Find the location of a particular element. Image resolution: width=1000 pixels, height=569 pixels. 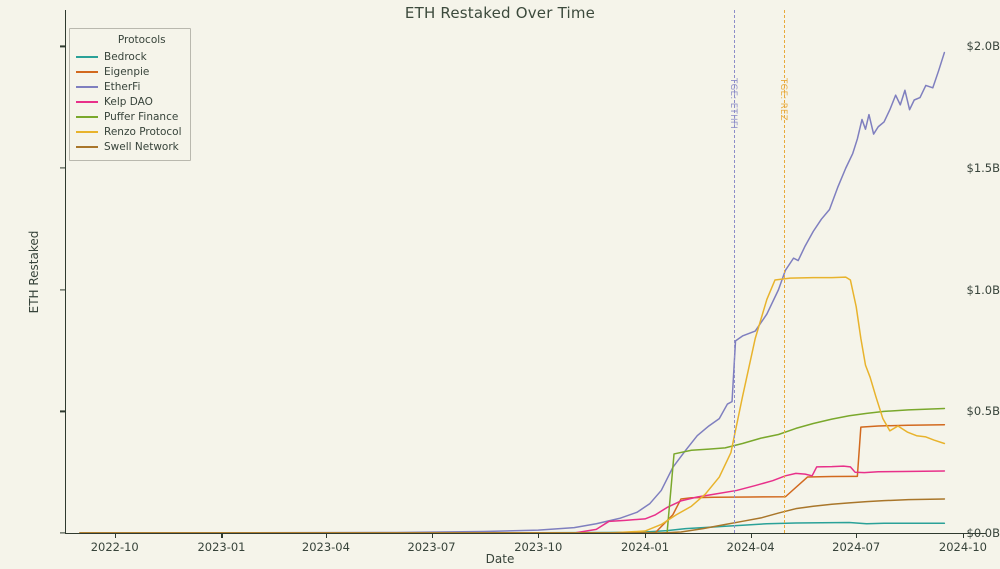

legend-item: Bedrock is located at coordinates (129, 56).